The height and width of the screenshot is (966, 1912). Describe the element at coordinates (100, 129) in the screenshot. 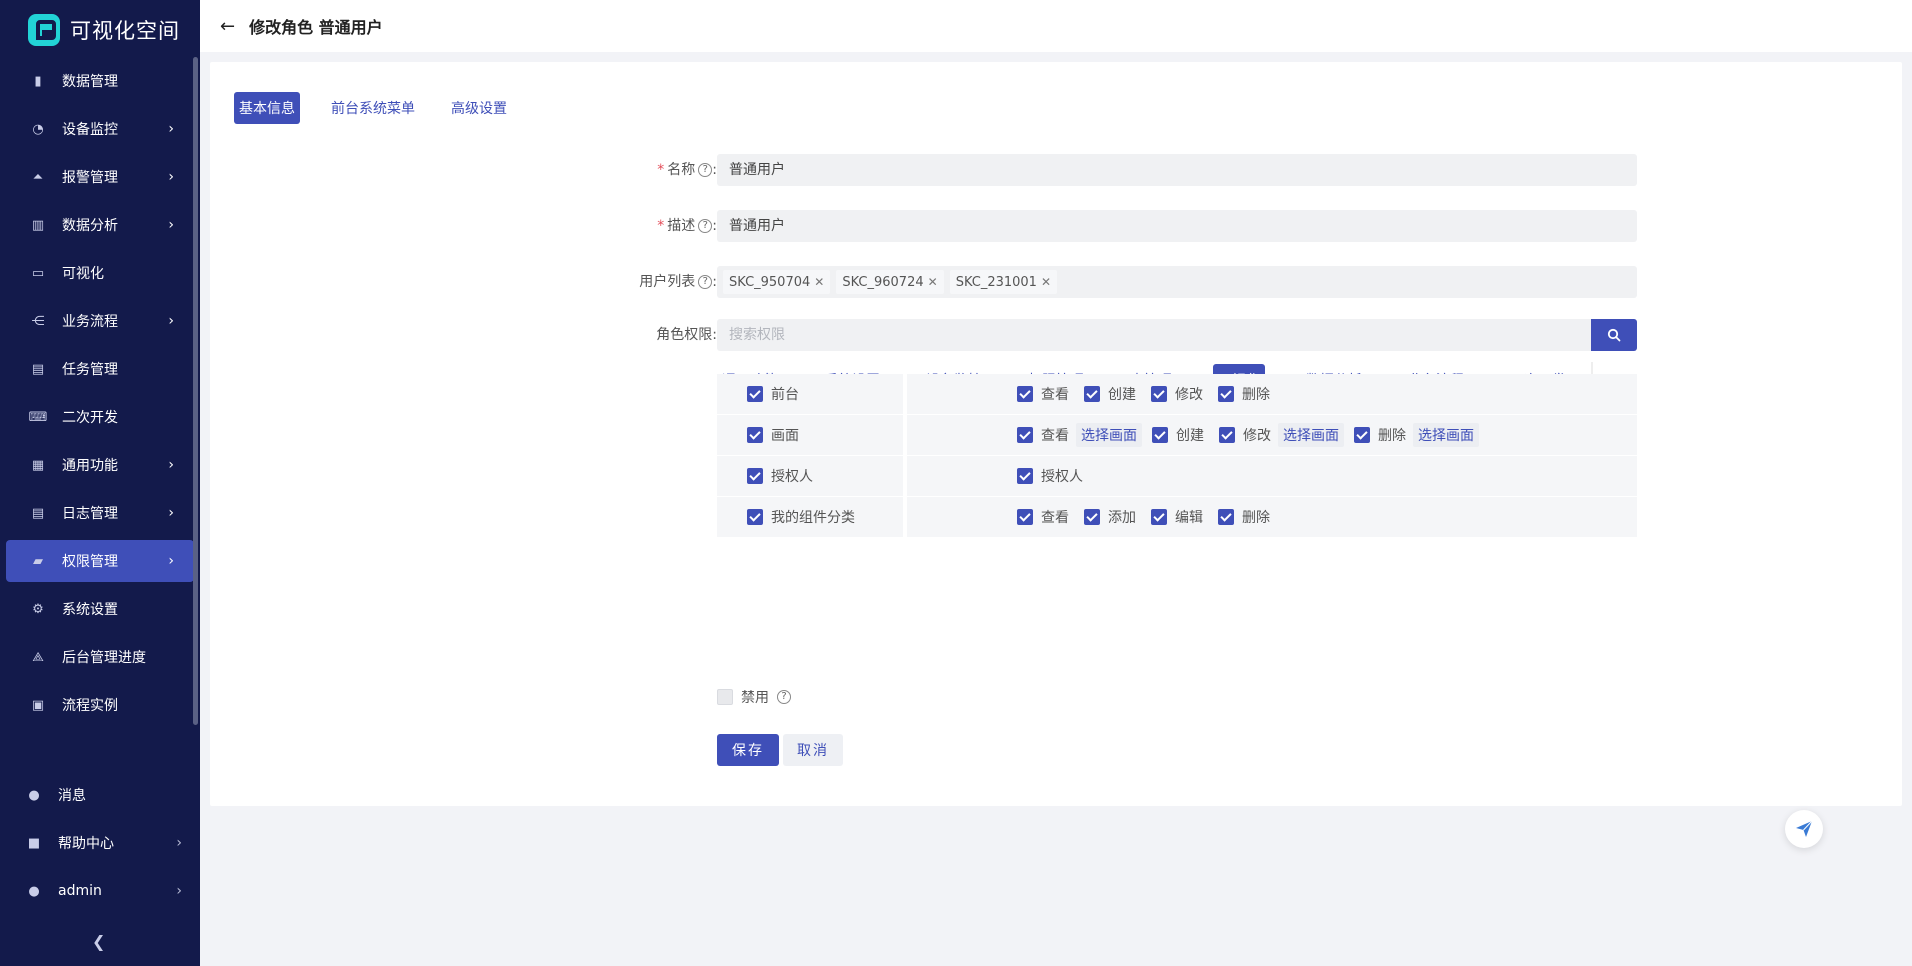

I see `sidebar-item-1: ◔ 设备监控 ›` at that location.